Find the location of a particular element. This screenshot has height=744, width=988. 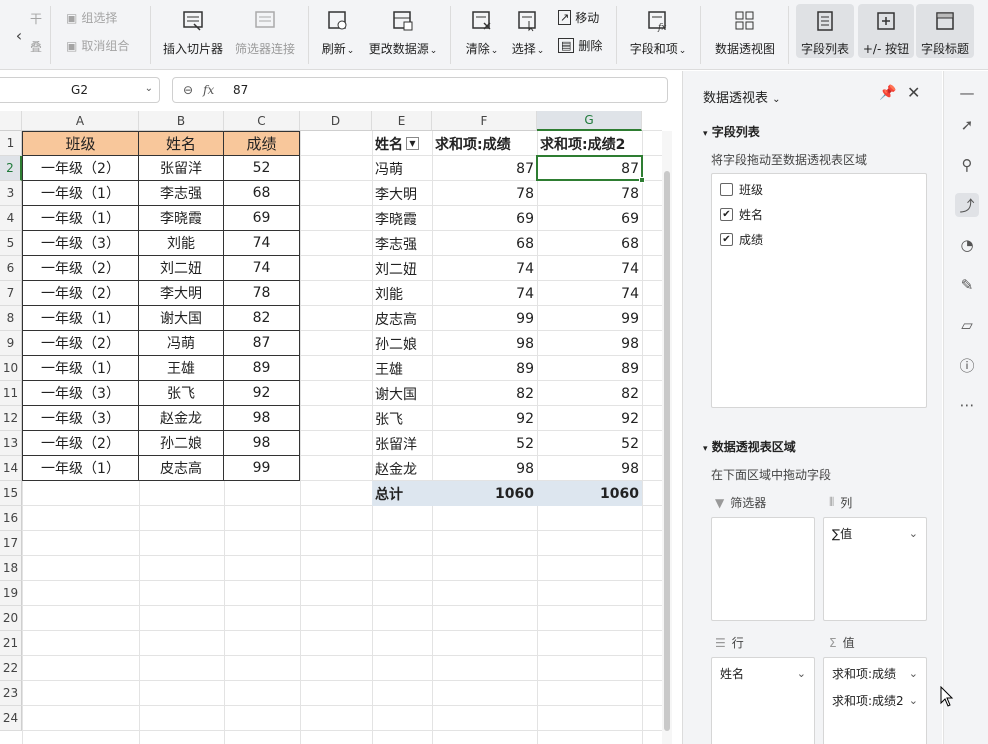

source-data-cell: 刘二妞 is located at coordinates (181, 268).